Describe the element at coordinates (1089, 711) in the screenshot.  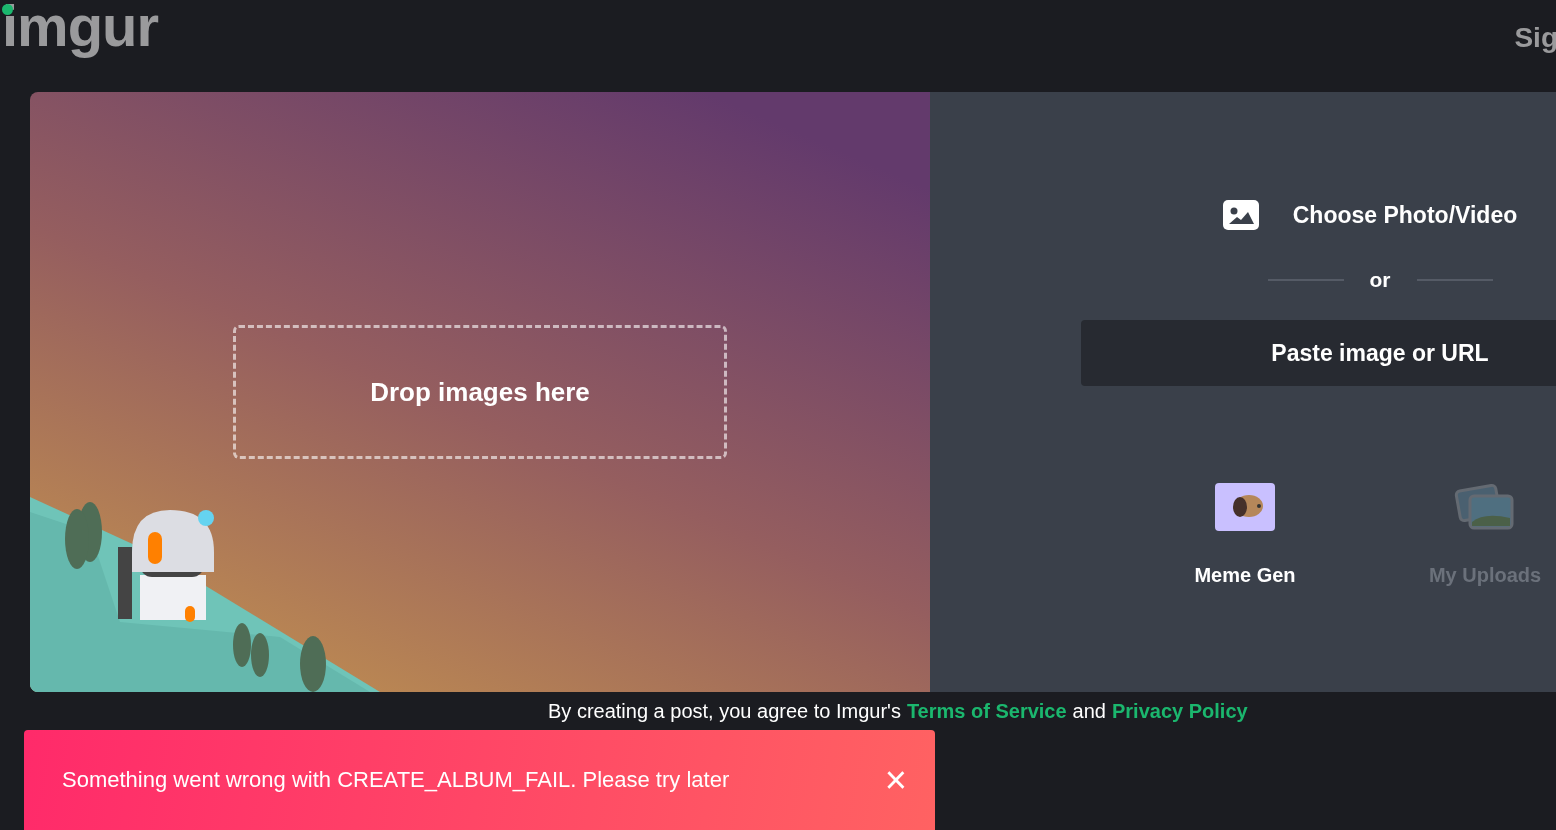
I see `conjunction-text: and` at that location.